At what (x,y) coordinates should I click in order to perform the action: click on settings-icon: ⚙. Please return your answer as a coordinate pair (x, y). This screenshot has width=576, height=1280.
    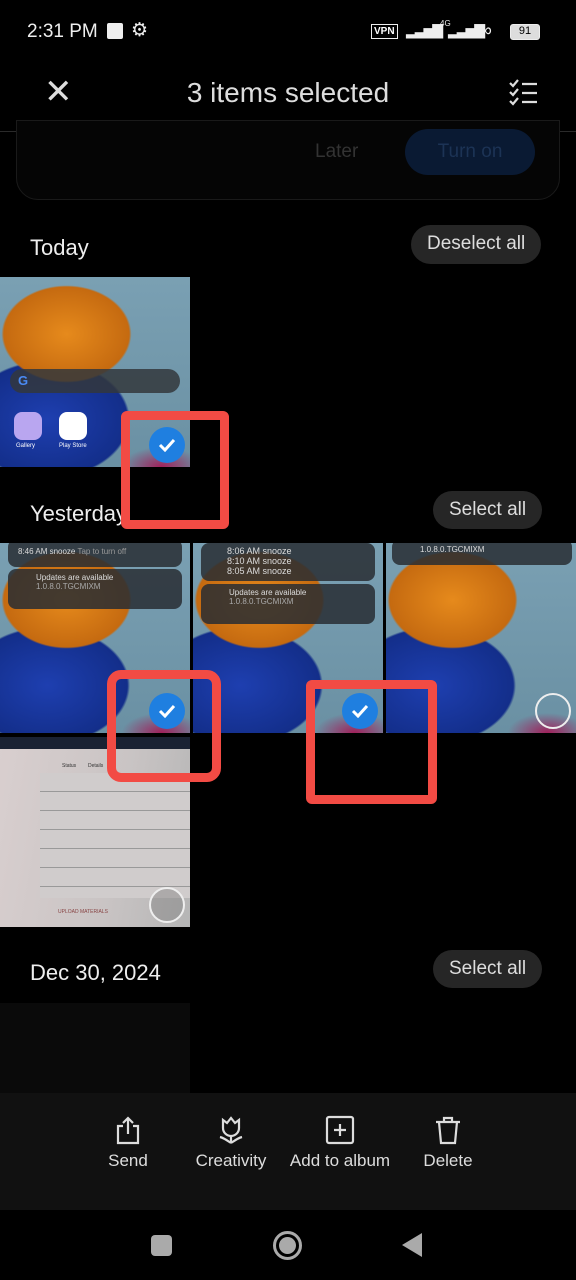
    Looking at the image, I should click on (140, 30).